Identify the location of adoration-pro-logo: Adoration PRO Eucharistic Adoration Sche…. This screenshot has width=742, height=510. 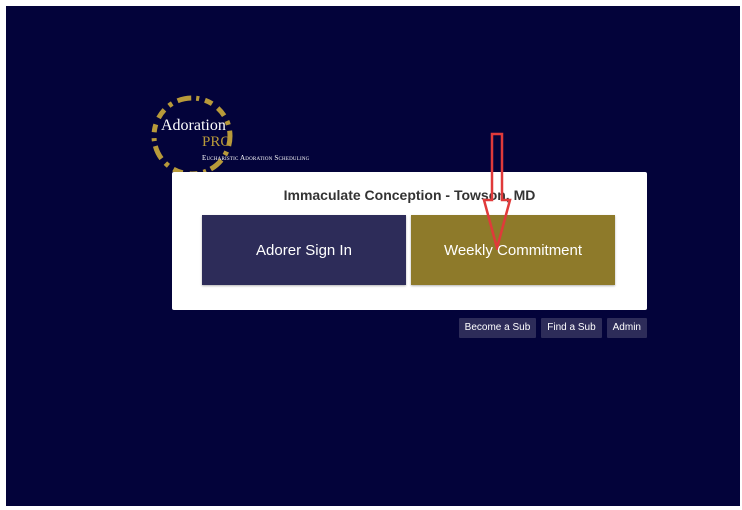
(256, 137).